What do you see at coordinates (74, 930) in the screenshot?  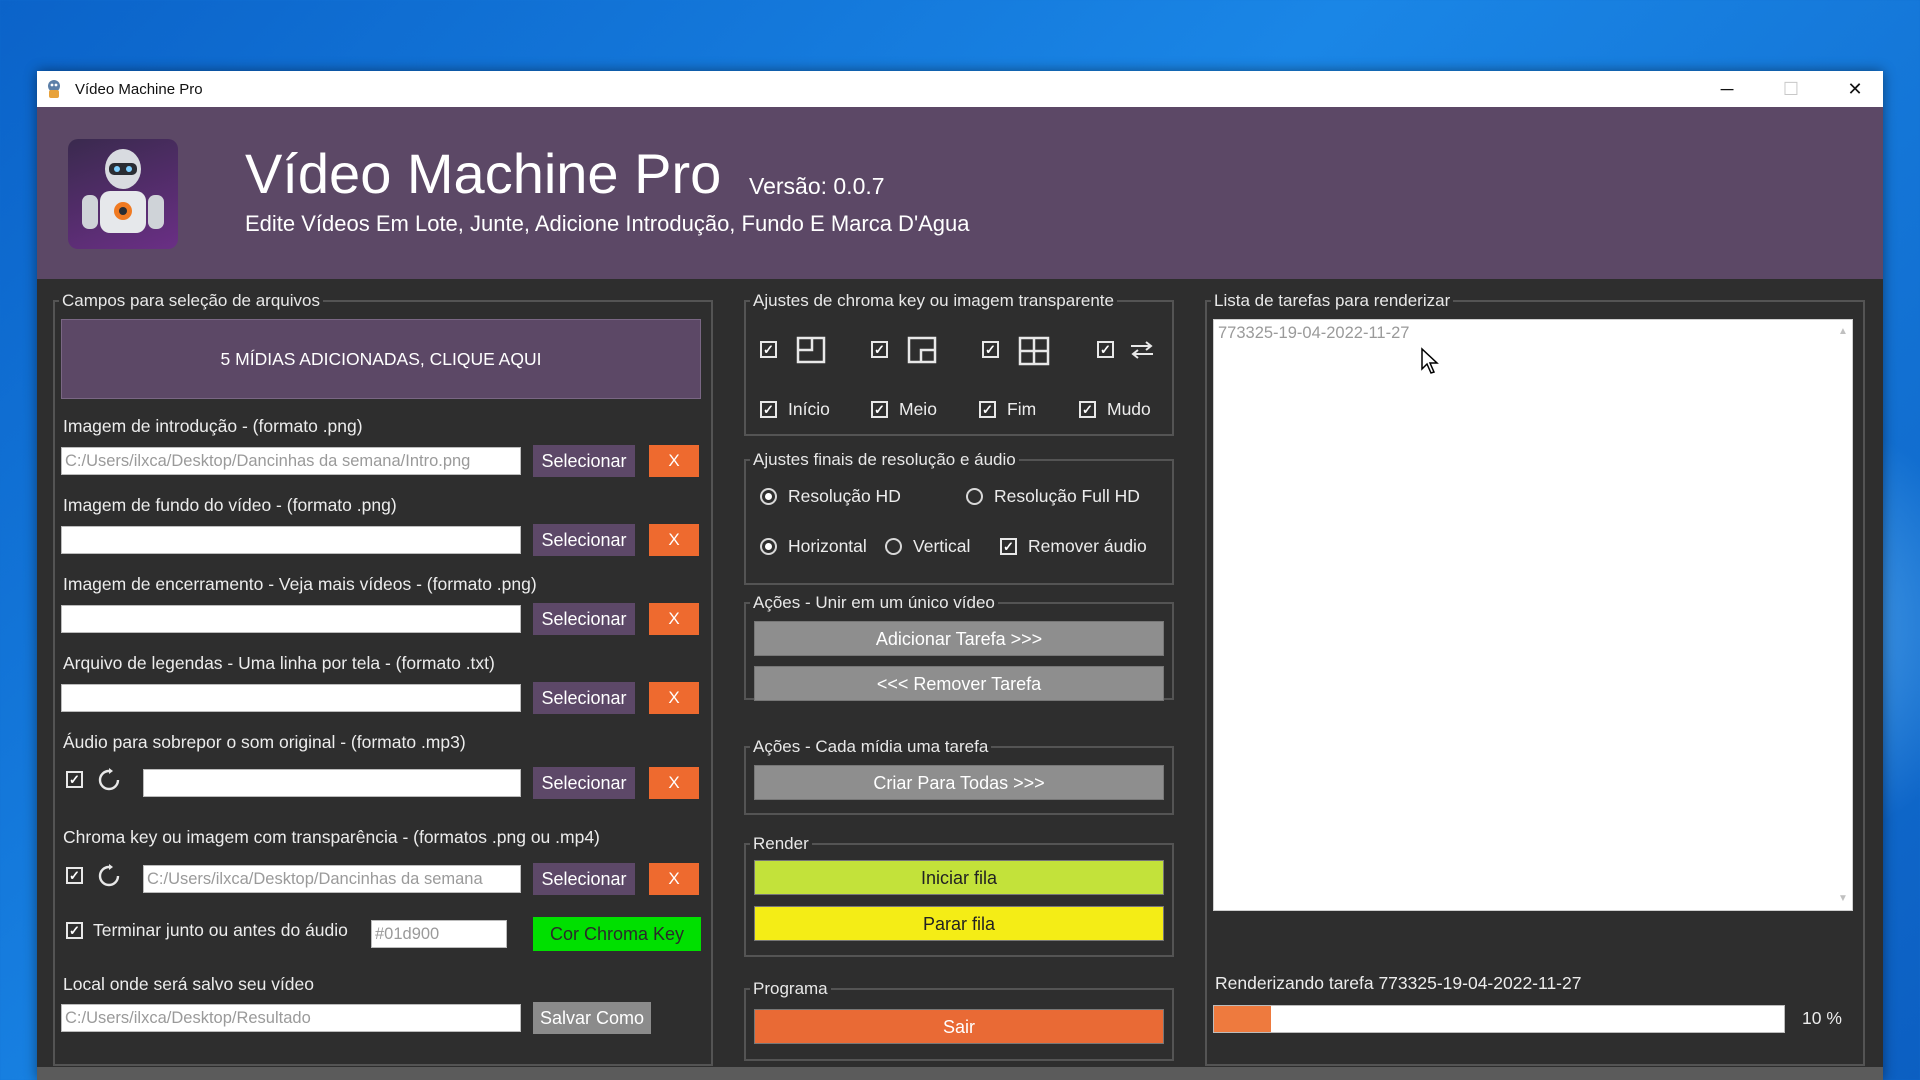 I see `finish-with-audio-checkbox: ✓` at bounding box center [74, 930].